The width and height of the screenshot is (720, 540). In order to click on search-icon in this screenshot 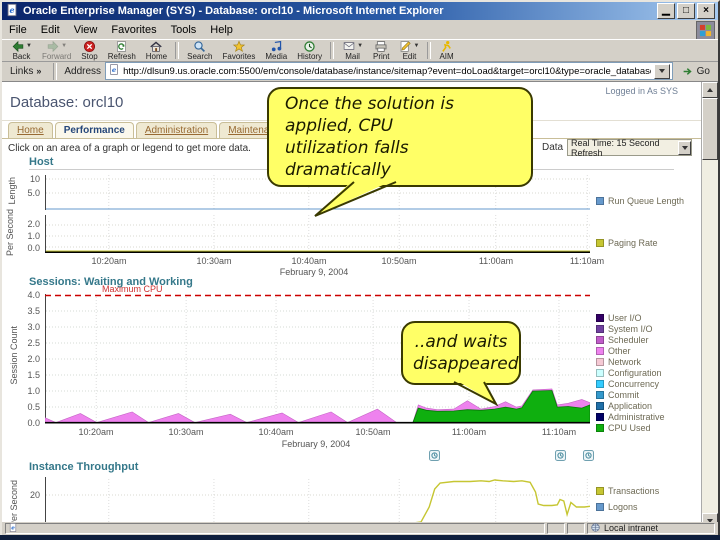, I will do `click(199, 46)`.